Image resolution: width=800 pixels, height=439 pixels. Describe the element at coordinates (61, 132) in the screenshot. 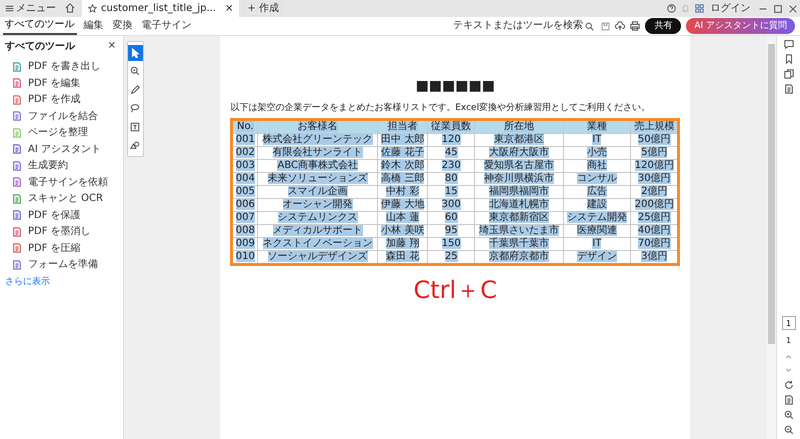

I see `sidebar-item: ページを整理` at that location.